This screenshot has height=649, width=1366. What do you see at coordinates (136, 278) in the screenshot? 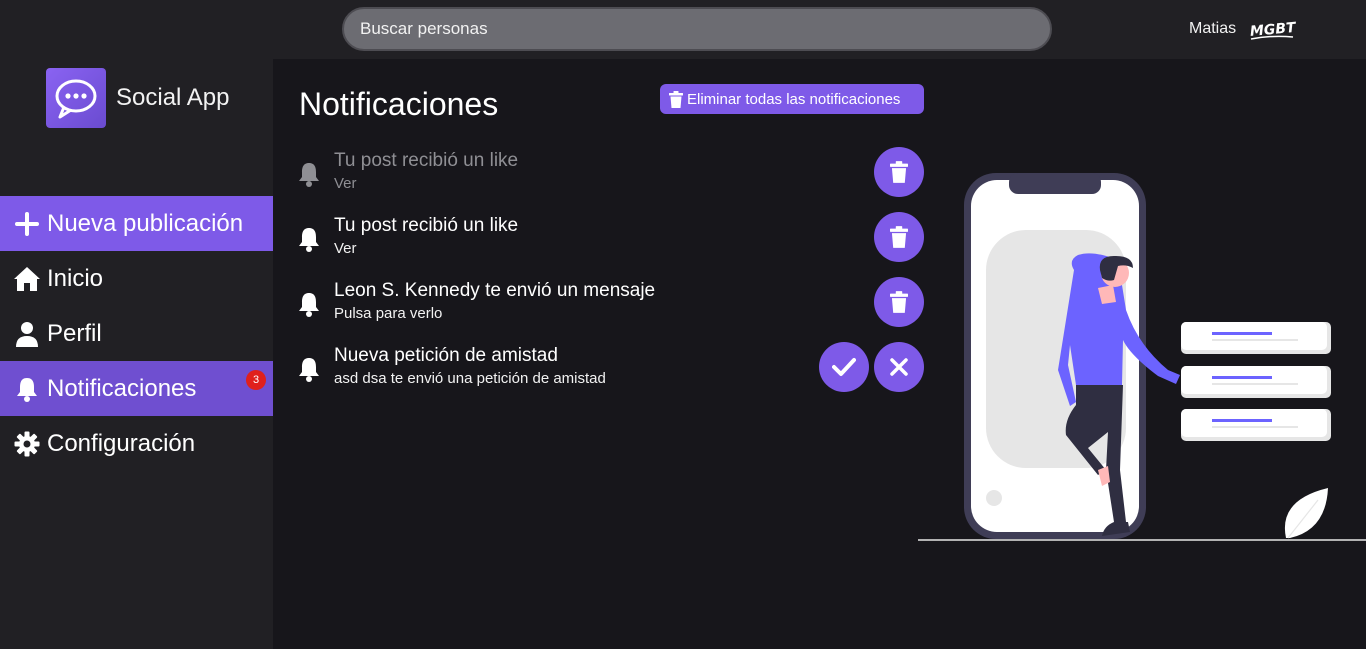
I see `sidebar-item-home: Inicio` at bounding box center [136, 278].